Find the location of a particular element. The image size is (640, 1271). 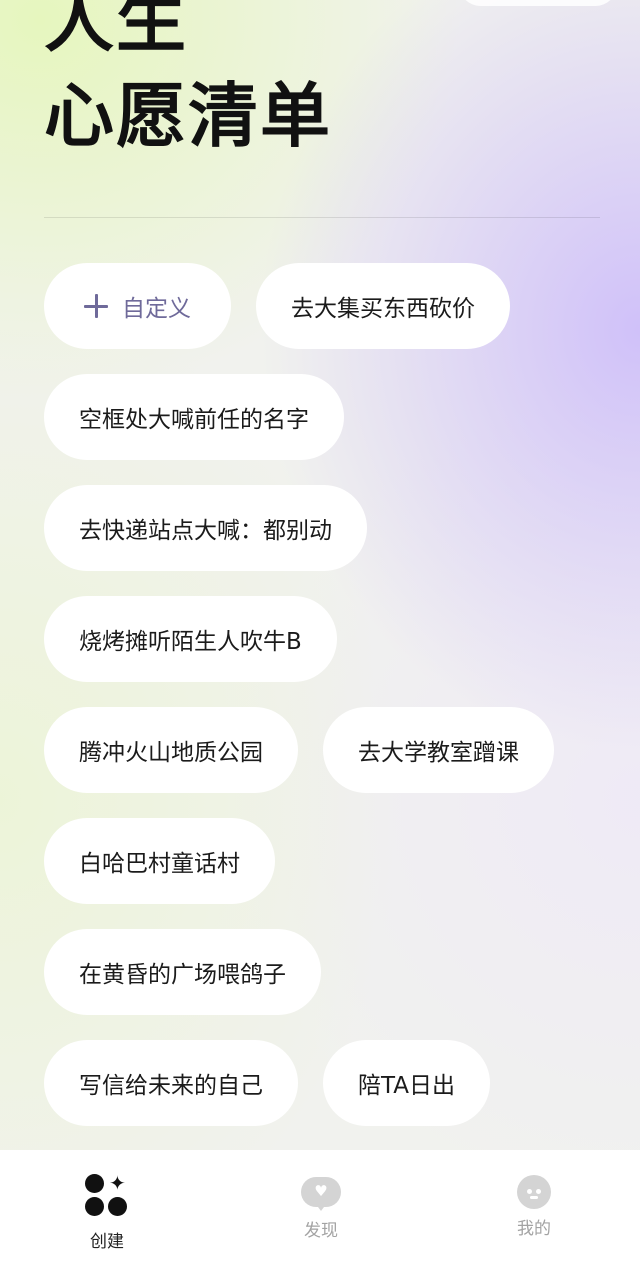

wish-row: 去快递站点大喊：都别动 is located at coordinates (324, 528).